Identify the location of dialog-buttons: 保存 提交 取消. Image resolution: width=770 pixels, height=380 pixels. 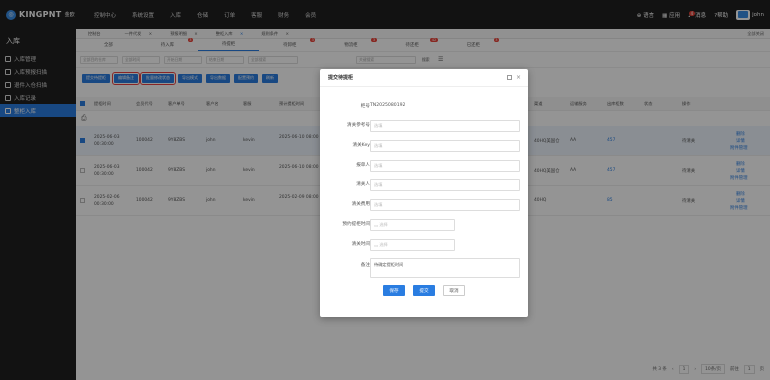
(424, 290).